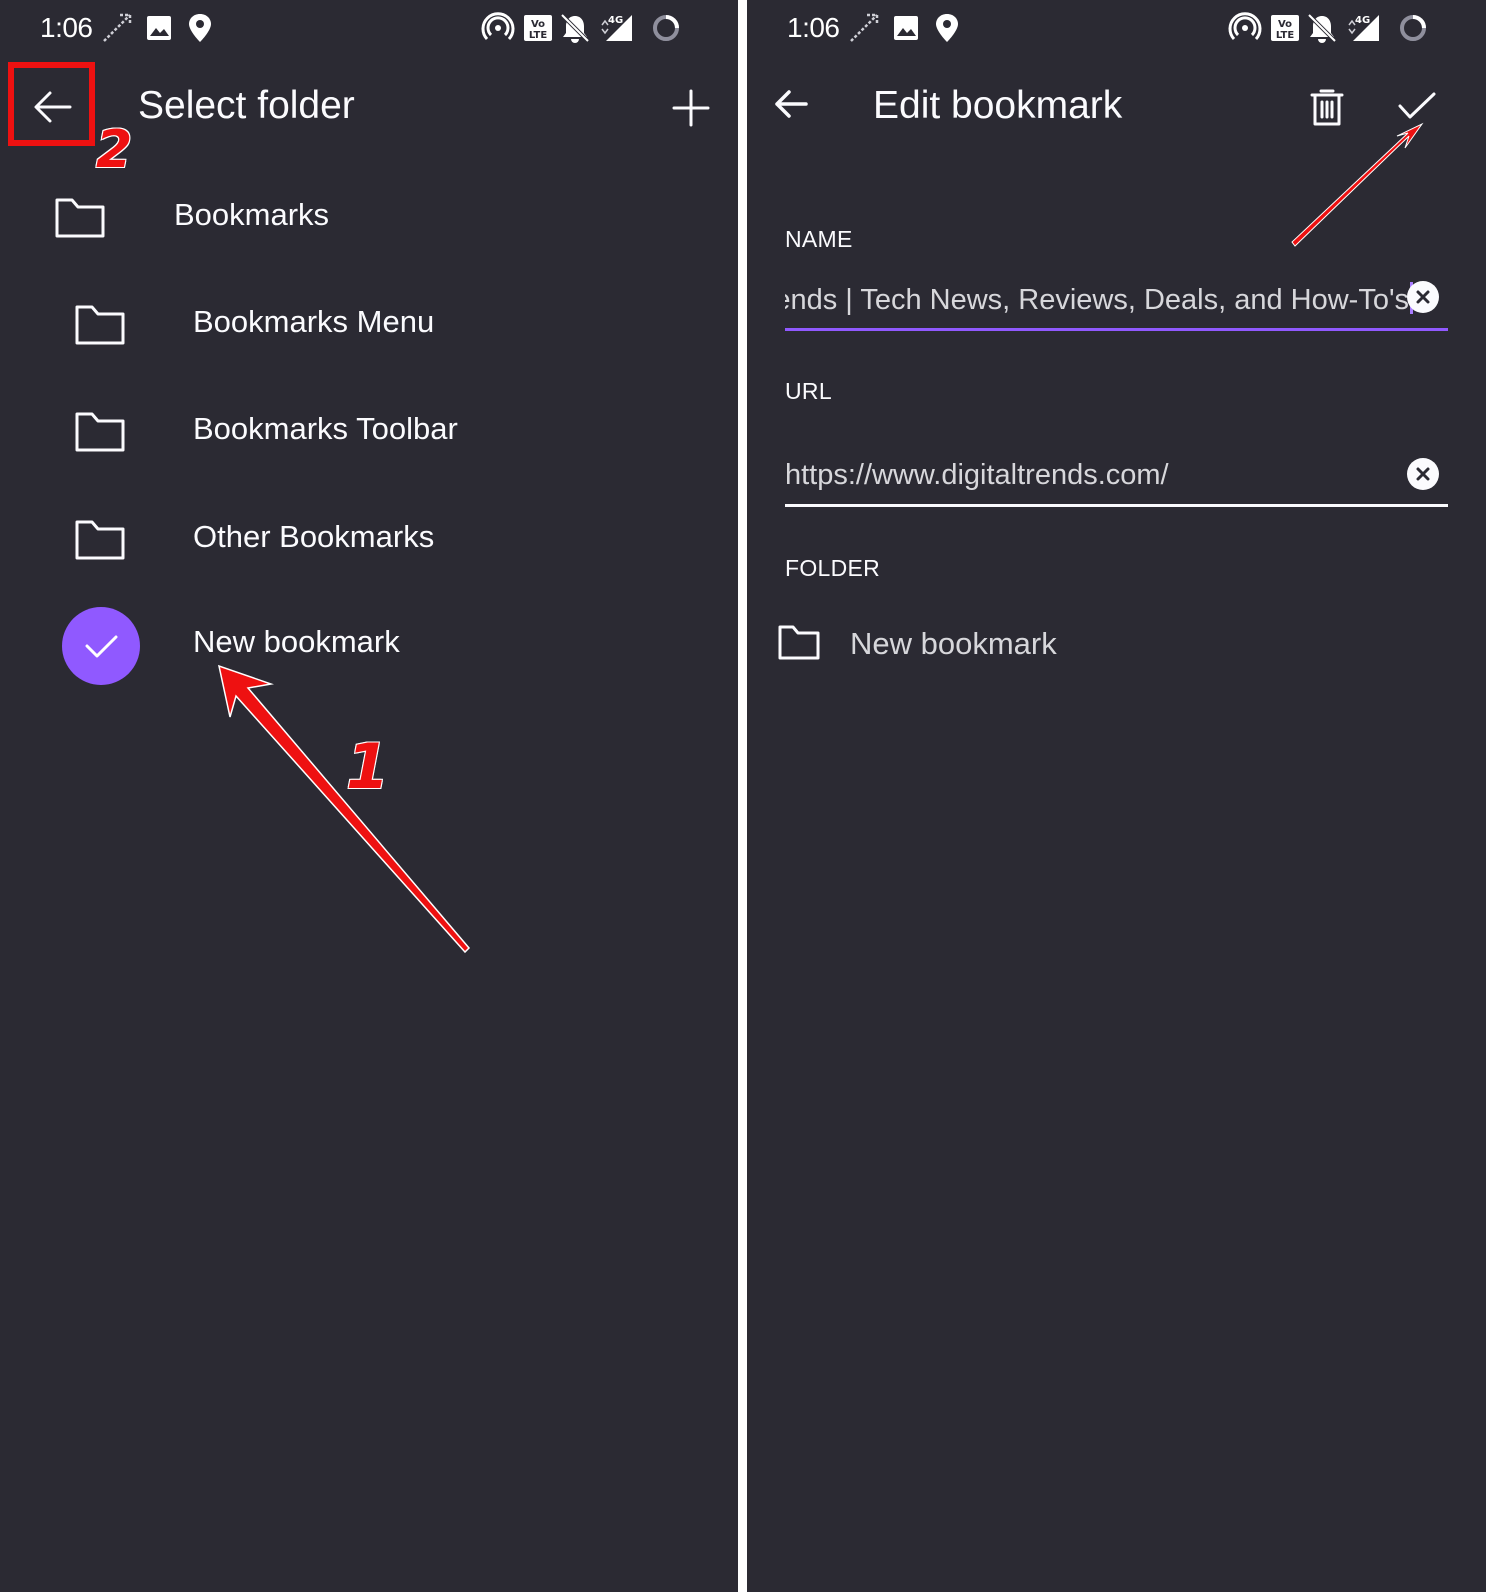  Describe the element at coordinates (1327, 107) in the screenshot. I see `delete-button` at that location.